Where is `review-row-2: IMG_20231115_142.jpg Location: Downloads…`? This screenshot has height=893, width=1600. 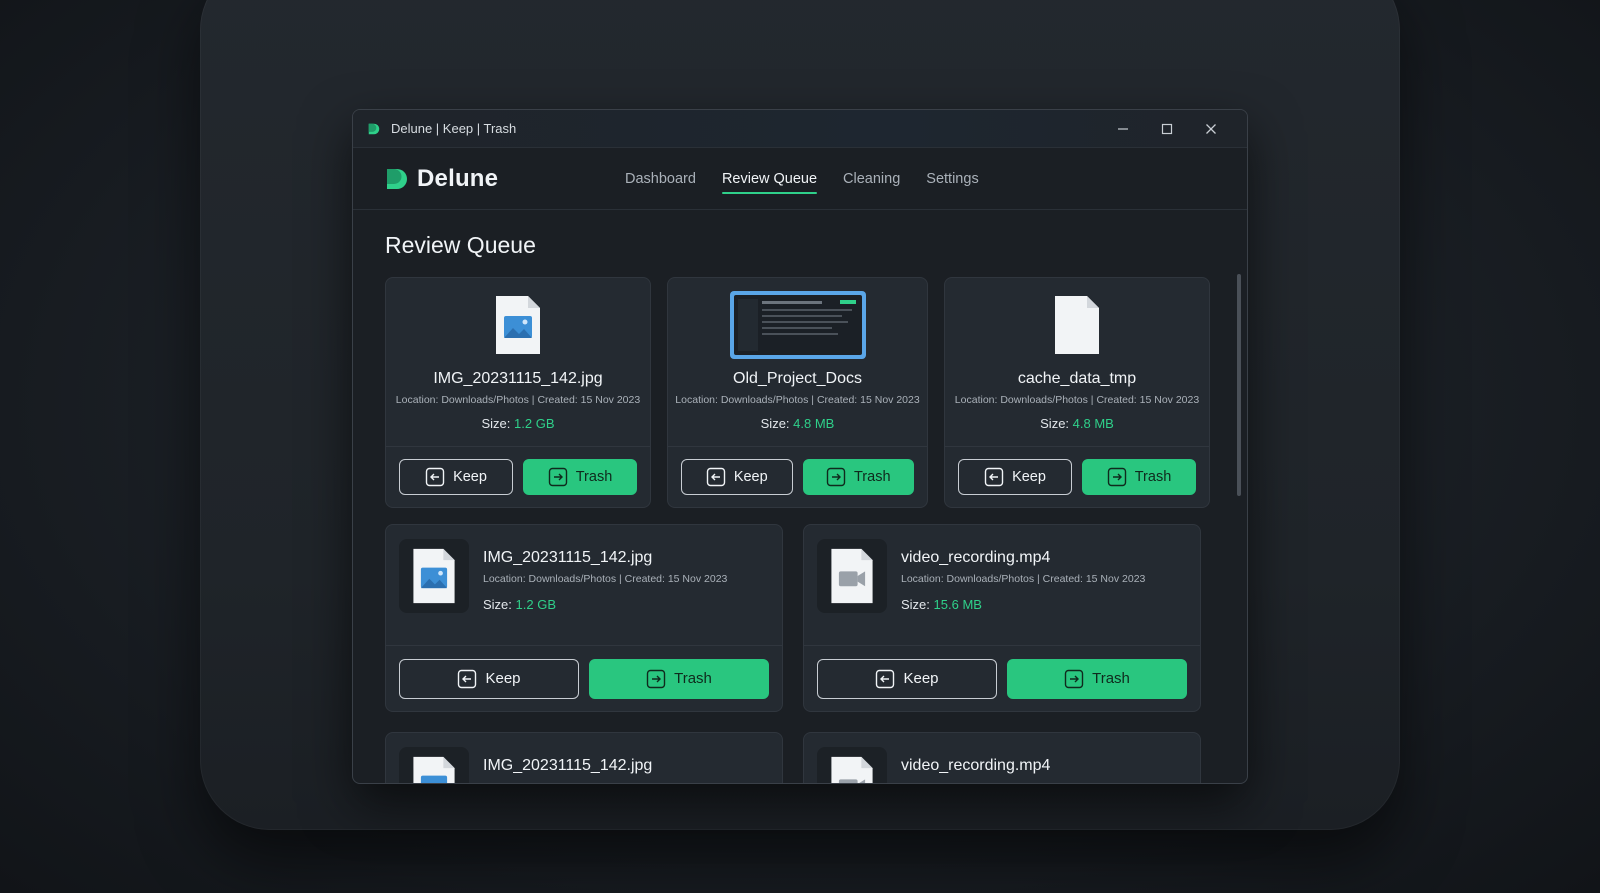
review-row-2: IMG_20231115_142.jpg Location: Downloads… is located at coordinates (800, 618).